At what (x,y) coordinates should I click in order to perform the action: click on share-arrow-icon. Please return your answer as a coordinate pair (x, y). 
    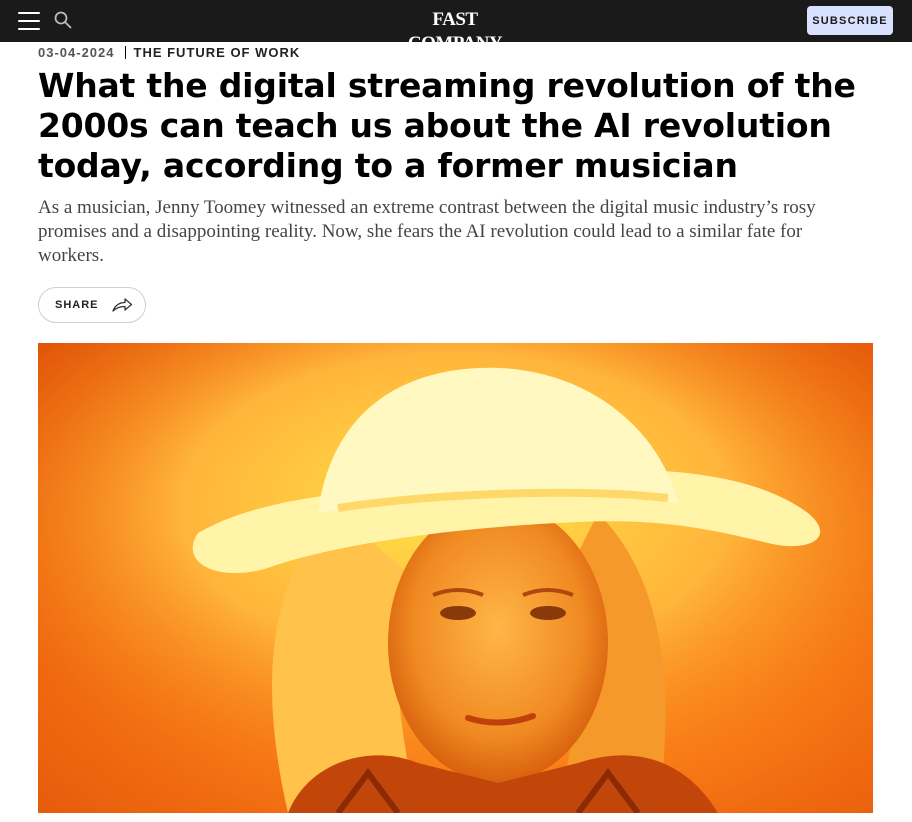
    Looking at the image, I should click on (121, 305).